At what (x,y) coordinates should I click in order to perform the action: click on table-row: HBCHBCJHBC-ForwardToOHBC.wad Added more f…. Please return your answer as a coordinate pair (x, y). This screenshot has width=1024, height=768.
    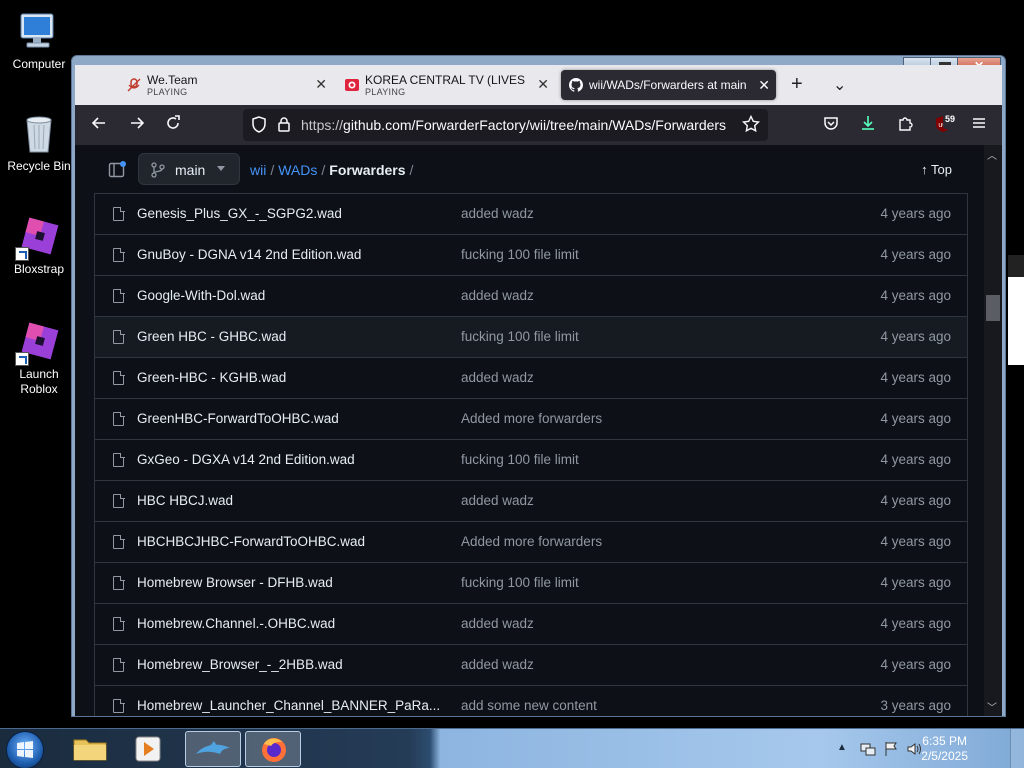
    Looking at the image, I should click on (531, 542).